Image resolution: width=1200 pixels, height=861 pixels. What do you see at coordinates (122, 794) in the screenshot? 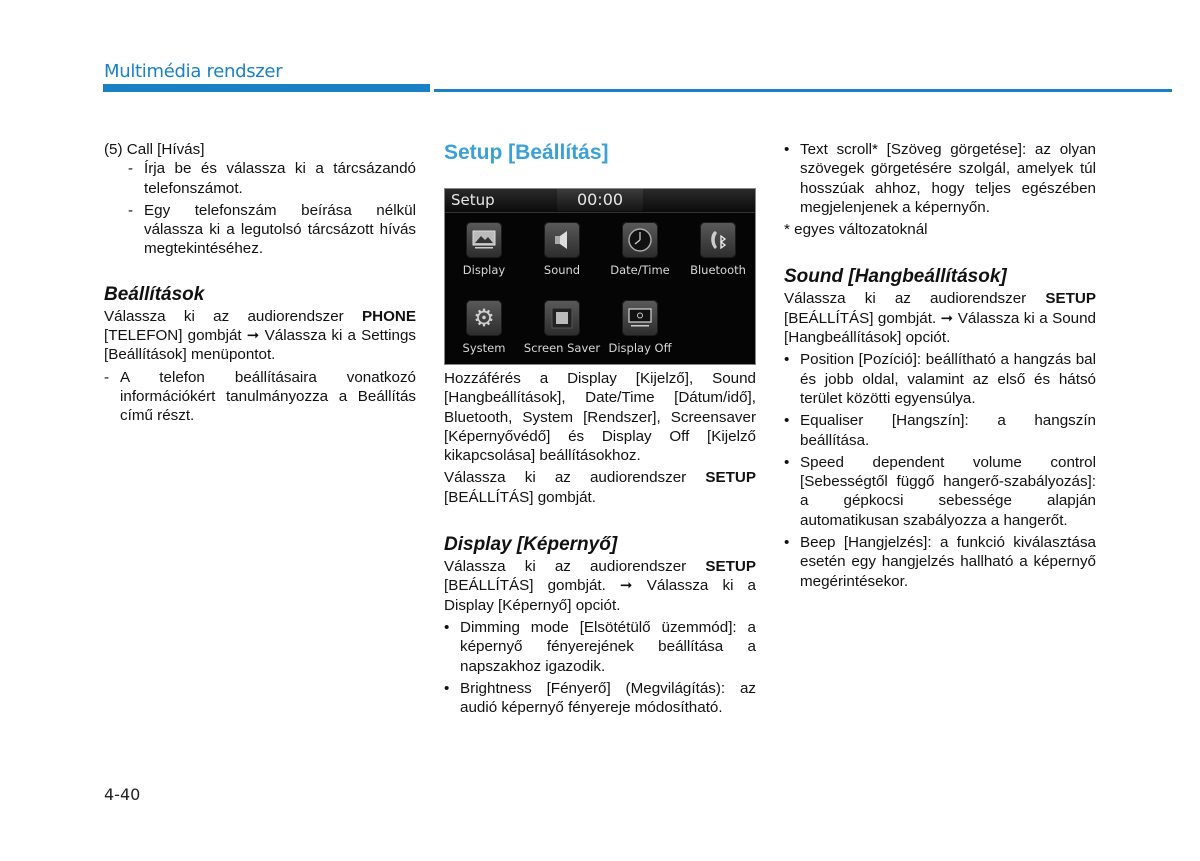
I see `page-number: 4-40` at bounding box center [122, 794].